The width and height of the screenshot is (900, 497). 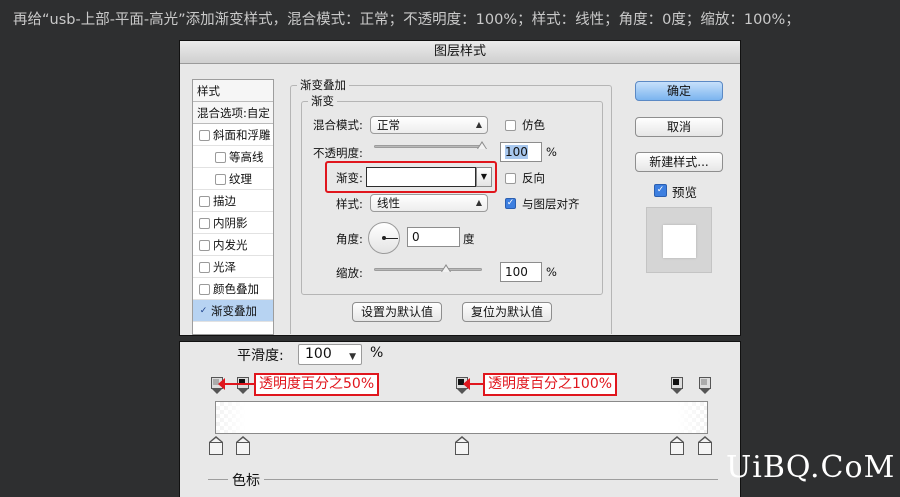 What do you see at coordinates (233, 135) in the screenshot?
I see `style-item-bevel-emboss: 斜面和浮雕` at bounding box center [233, 135].